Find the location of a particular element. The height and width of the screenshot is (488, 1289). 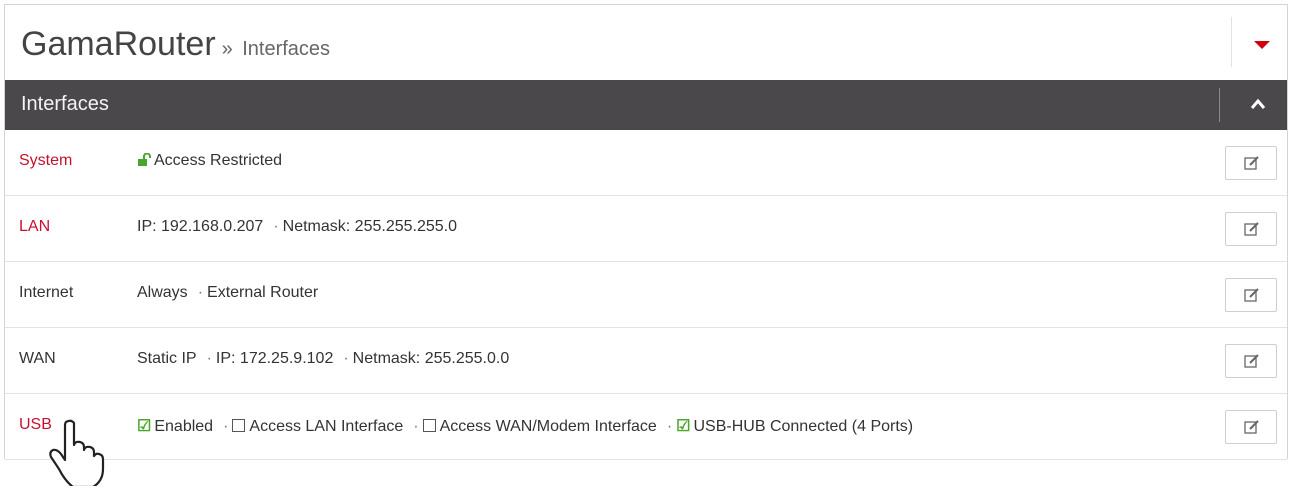

edit-button-wan is located at coordinates (1251, 361).